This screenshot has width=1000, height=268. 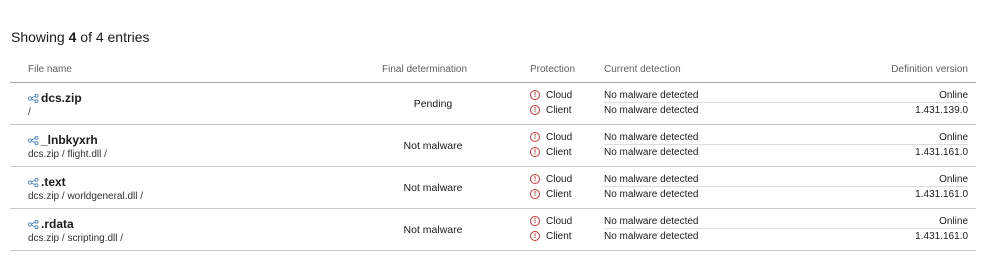 What do you see at coordinates (929, 69) in the screenshot?
I see `column-header-definition-version: Definition version` at bounding box center [929, 69].